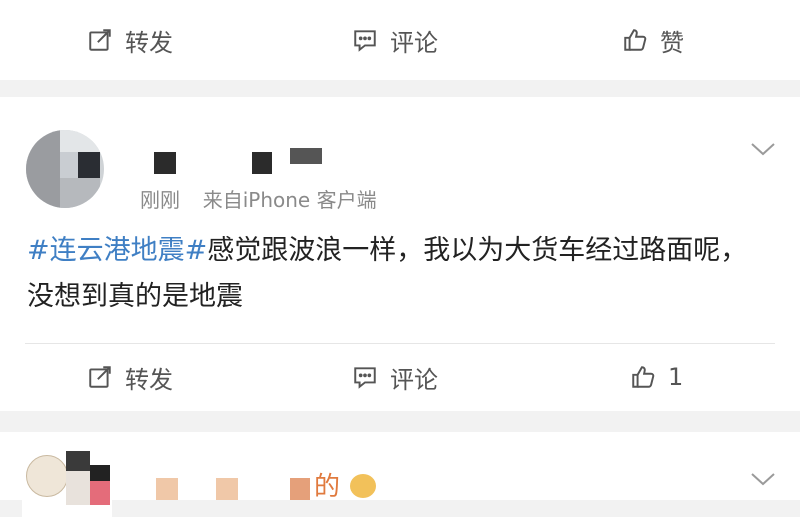 The height and width of the screenshot is (517, 800). Describe the element at coordinates (400, 466) in the screenshot. I see `next-post-card` at that location.